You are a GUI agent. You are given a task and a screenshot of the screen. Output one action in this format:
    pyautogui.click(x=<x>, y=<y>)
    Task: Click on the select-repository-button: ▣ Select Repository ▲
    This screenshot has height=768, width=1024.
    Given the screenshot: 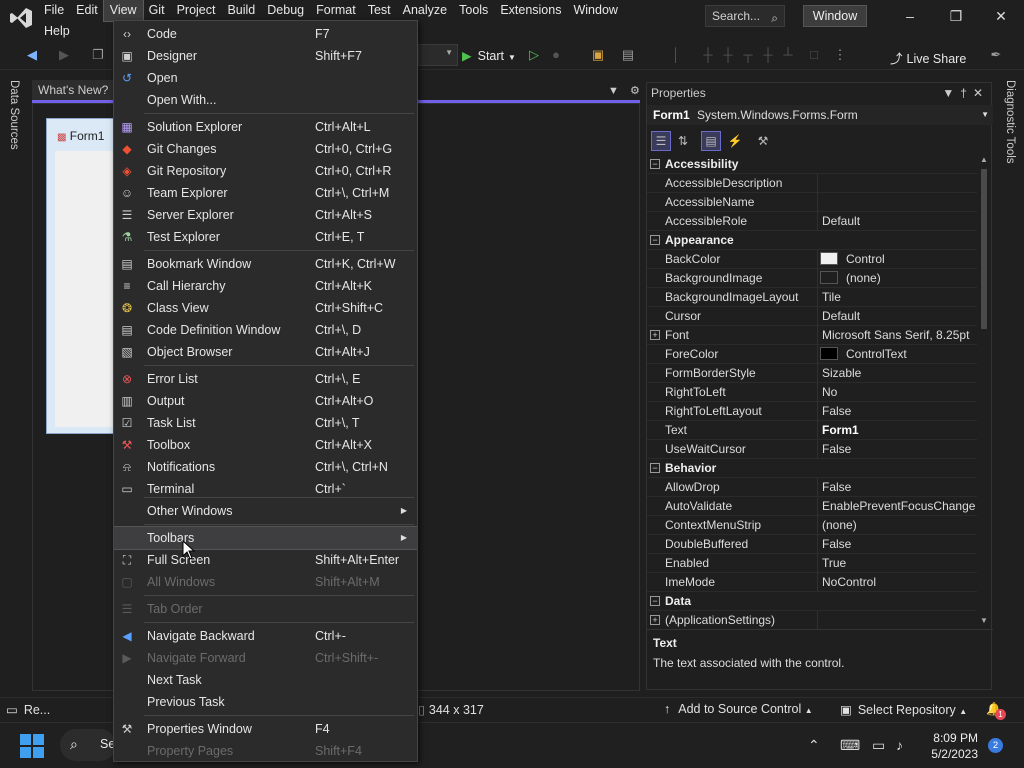 What is the action you would take?
    pyautogui.click(x=903, y=709)
    